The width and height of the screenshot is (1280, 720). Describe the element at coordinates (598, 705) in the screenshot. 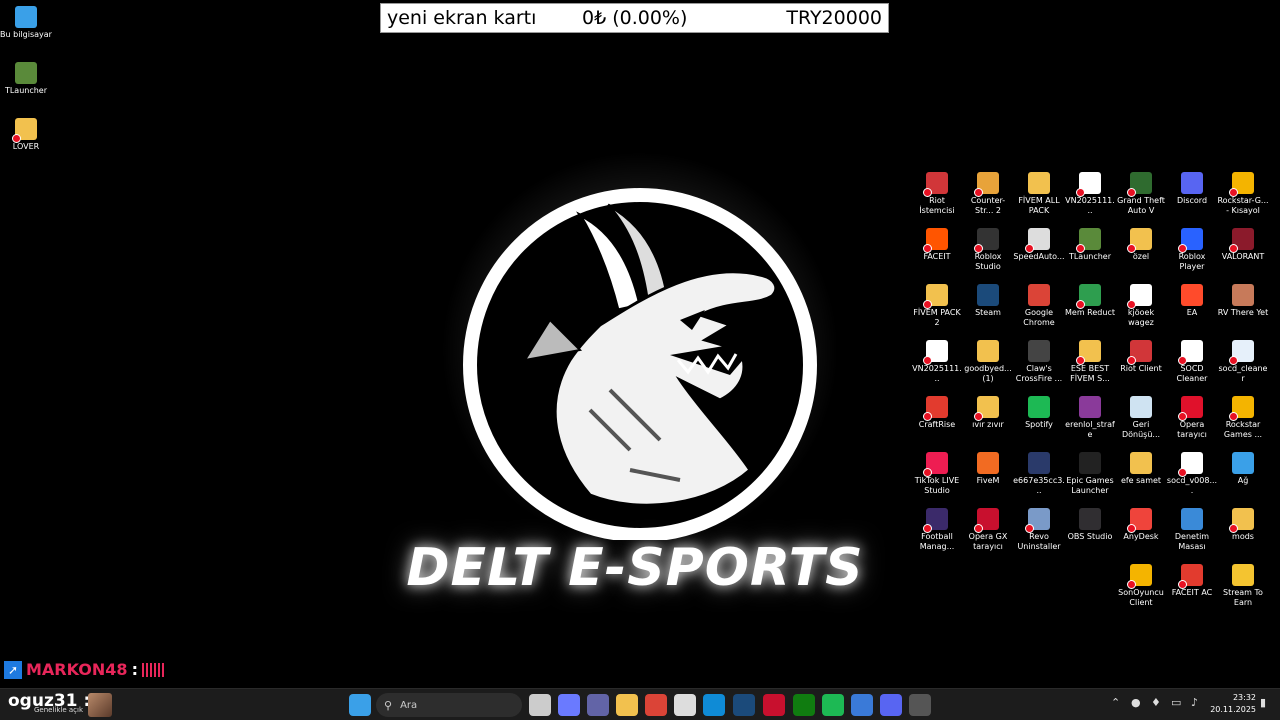

I see `teams-icon` at that location.